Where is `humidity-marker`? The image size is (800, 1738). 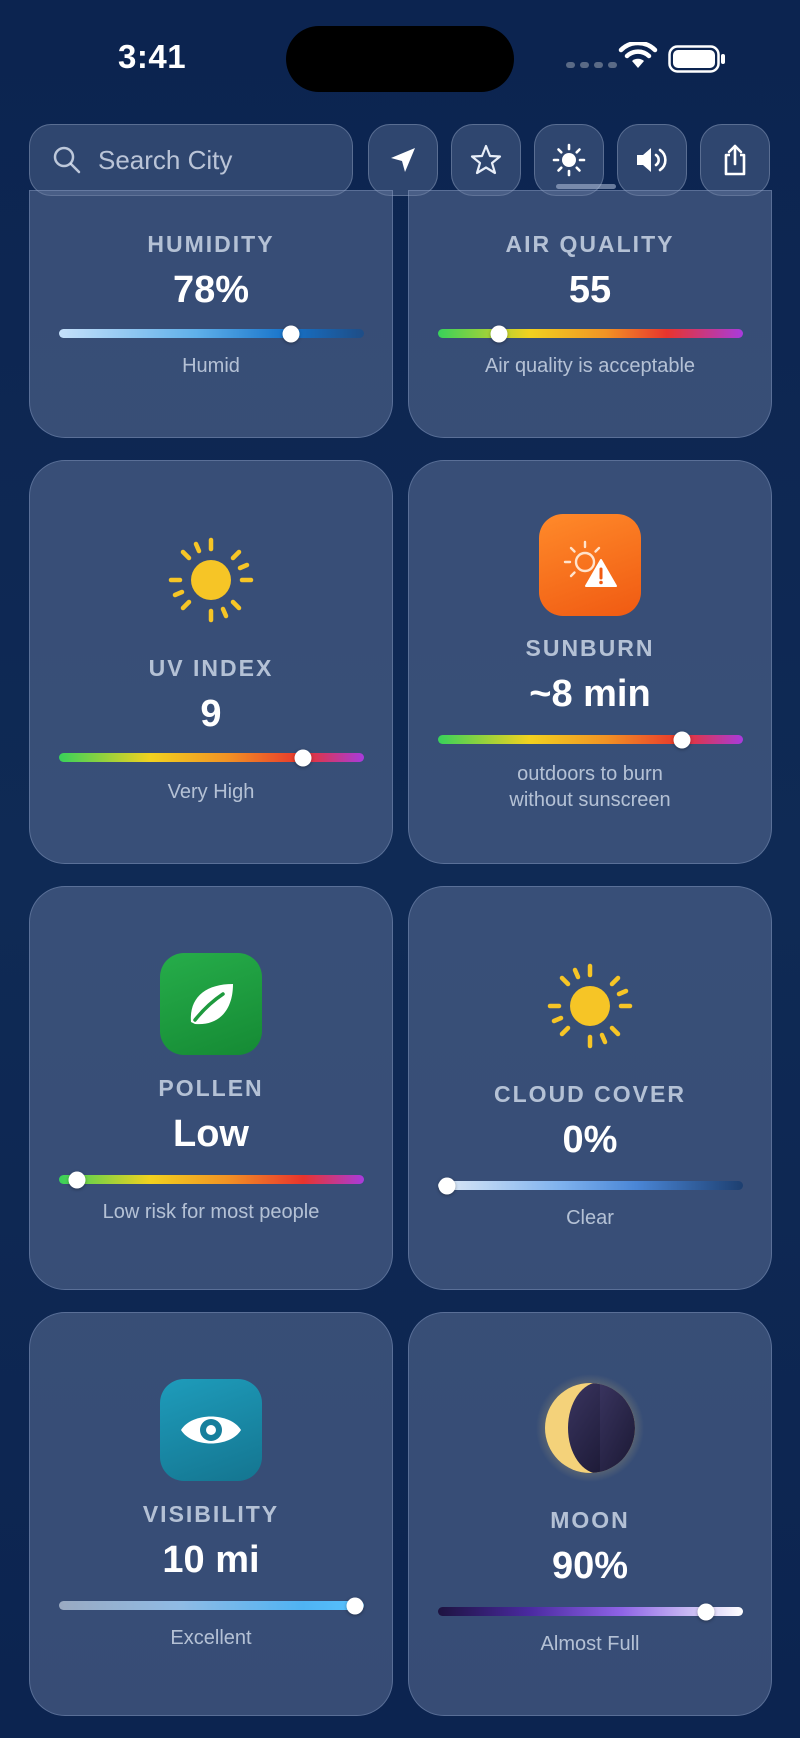
humidity-marker is located at coordinates (291, 333).